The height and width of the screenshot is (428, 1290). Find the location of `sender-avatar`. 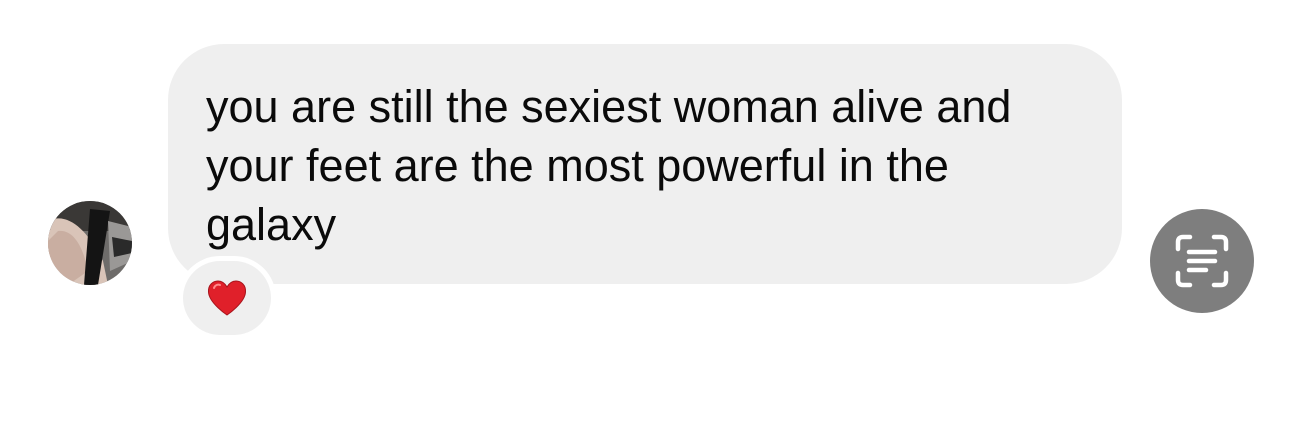

sender-avatar is located at coordinates (90, 243).